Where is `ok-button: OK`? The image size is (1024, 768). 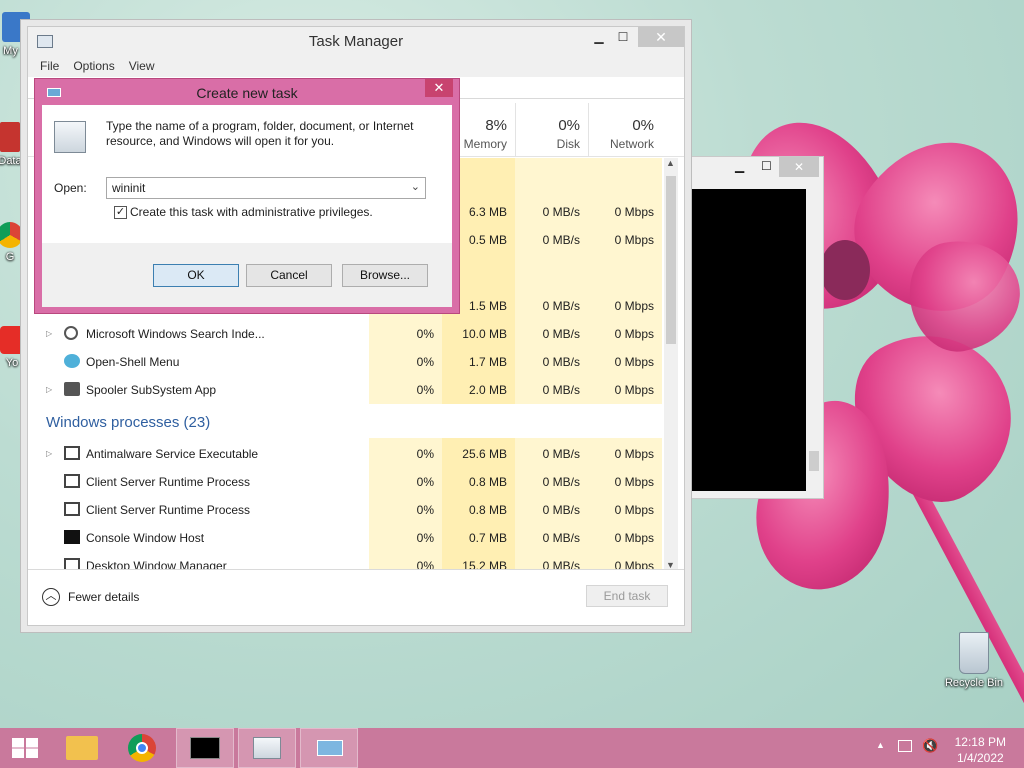 ok-button: OK is located at coordinates (196, 275).